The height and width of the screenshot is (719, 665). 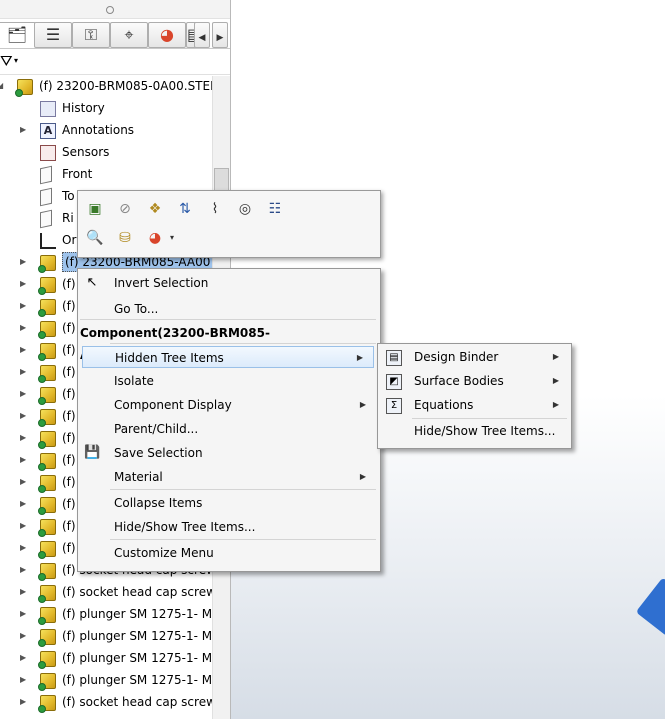 I want to click on move-with-triad-icon: ⇅, so click(x=185, y=209).